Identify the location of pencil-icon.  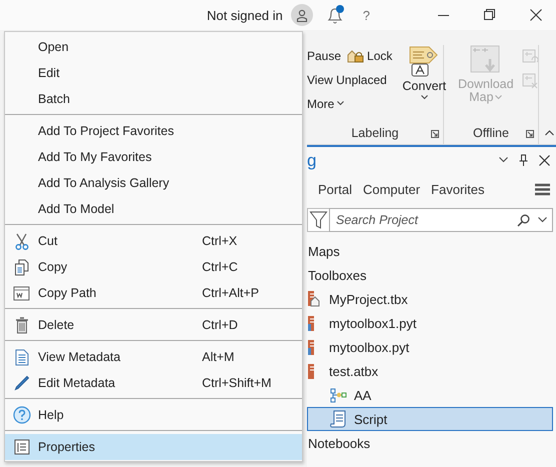
(22, 383).